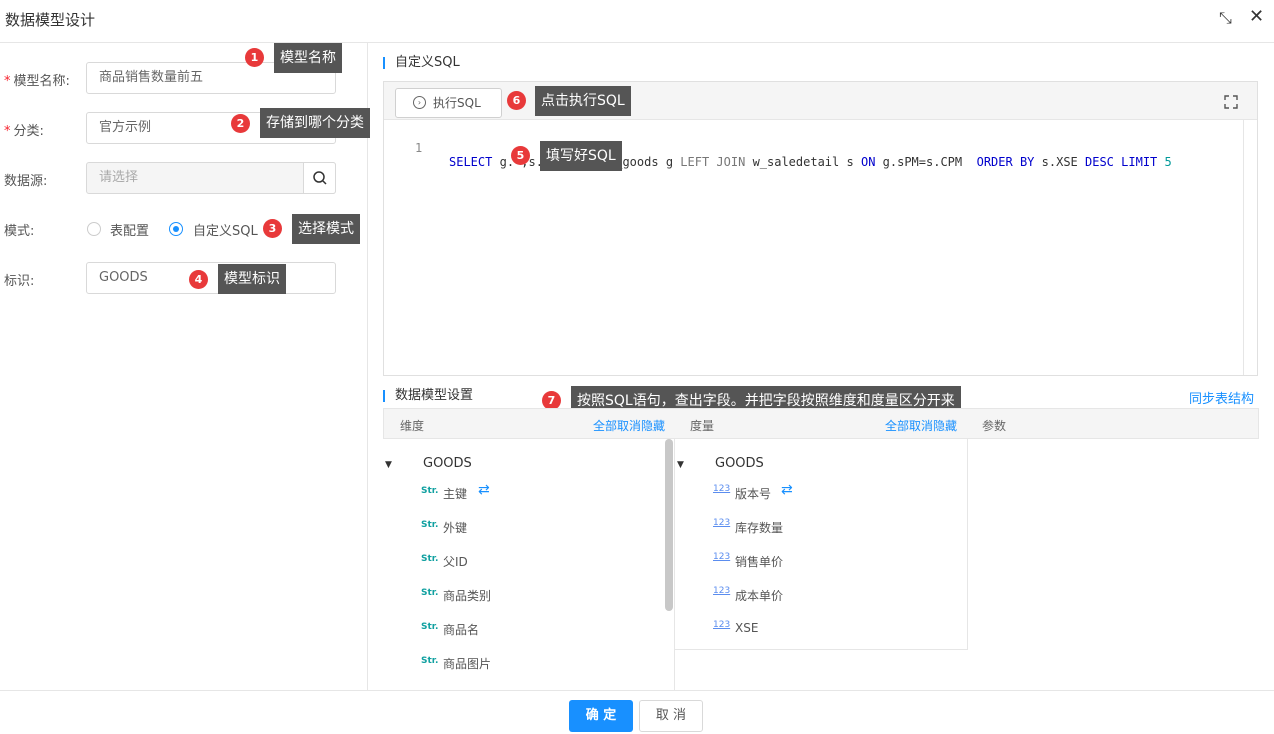  Describe the element at coordinates (252, 279) in the screenshot. I see `annotation-tip-4: 模型标识` at that location.